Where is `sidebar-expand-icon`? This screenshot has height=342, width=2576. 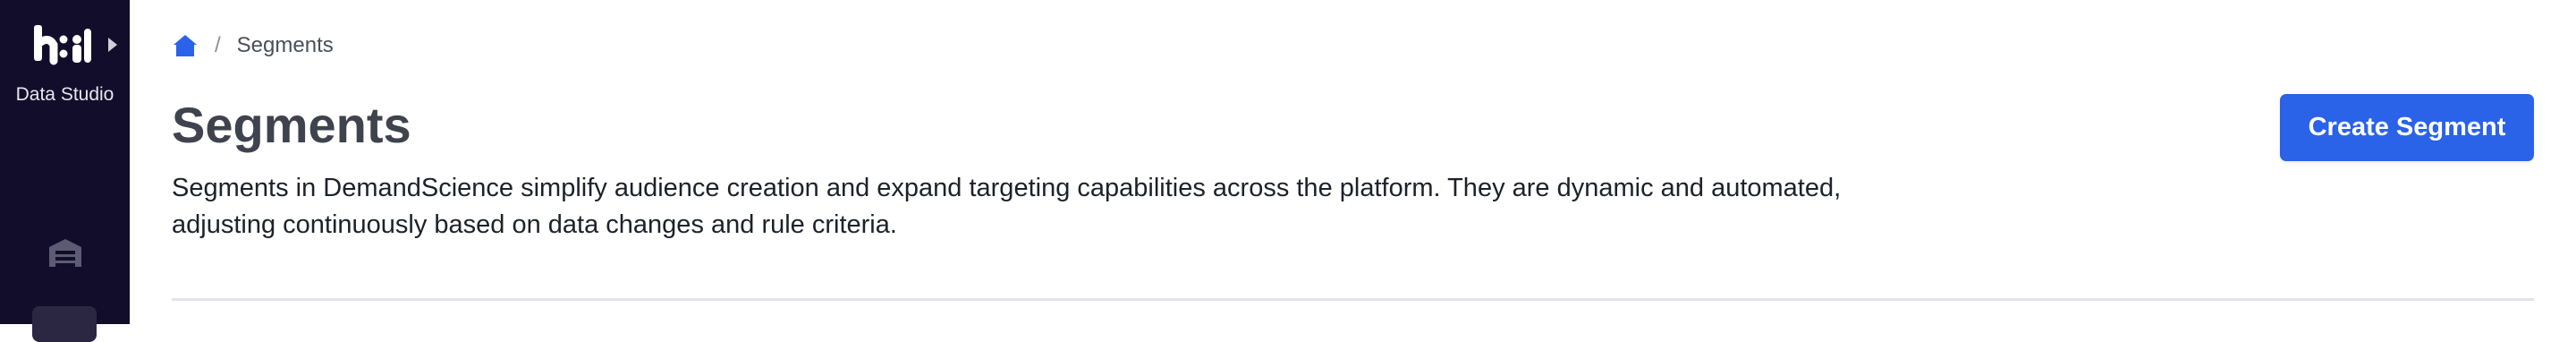 sidebar-expand-icon is located at coordinates (112, 45).